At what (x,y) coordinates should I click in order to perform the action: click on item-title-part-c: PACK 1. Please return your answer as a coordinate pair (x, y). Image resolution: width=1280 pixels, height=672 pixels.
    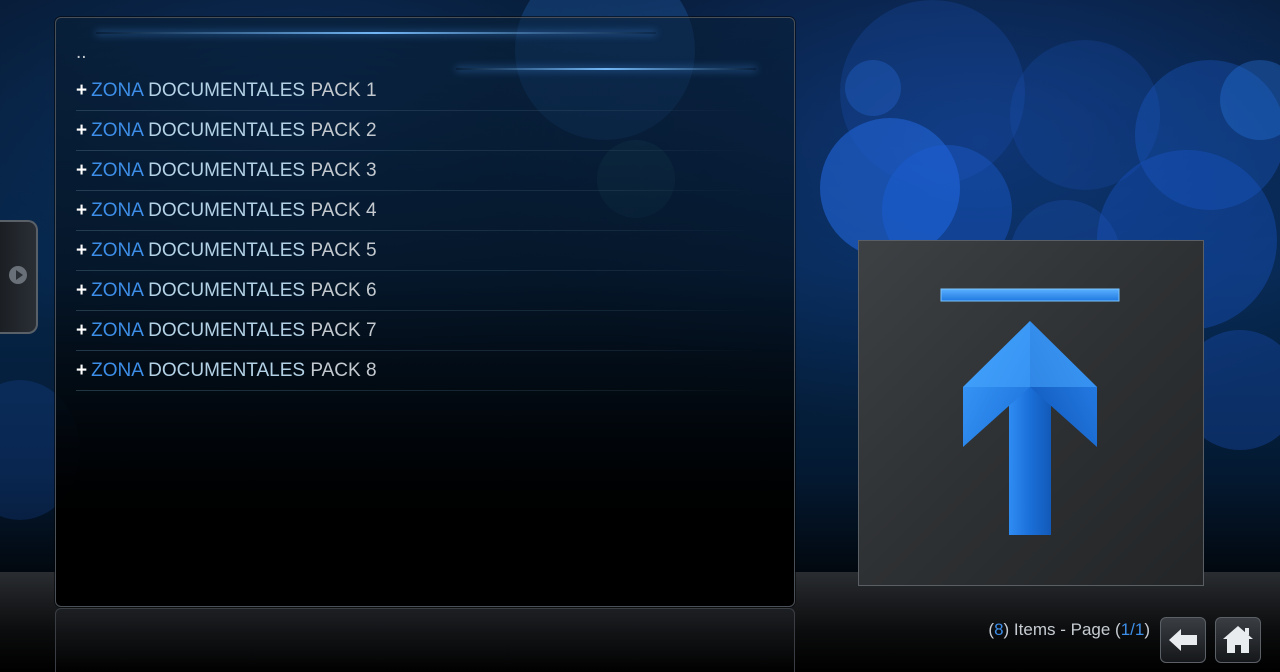
    Looking at the image, I should click on (343, 90).